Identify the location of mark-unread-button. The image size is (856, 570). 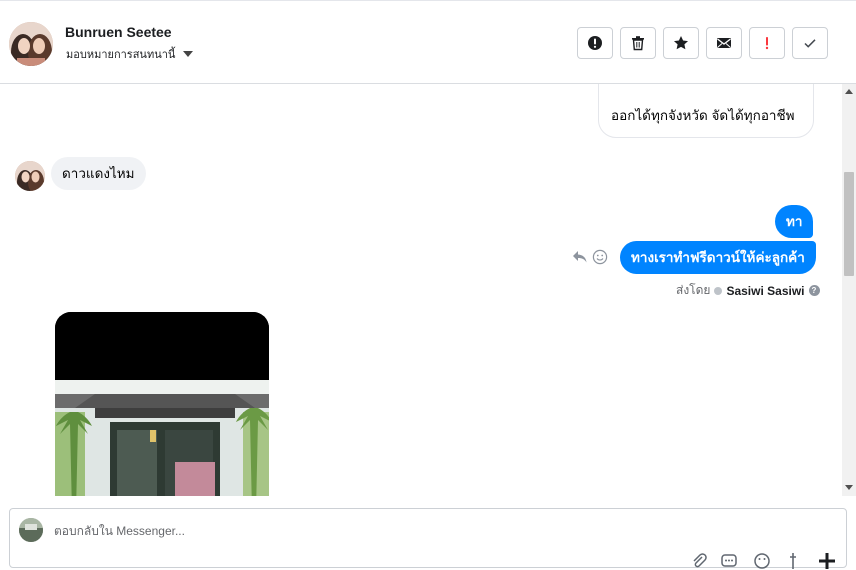
(724, 43).